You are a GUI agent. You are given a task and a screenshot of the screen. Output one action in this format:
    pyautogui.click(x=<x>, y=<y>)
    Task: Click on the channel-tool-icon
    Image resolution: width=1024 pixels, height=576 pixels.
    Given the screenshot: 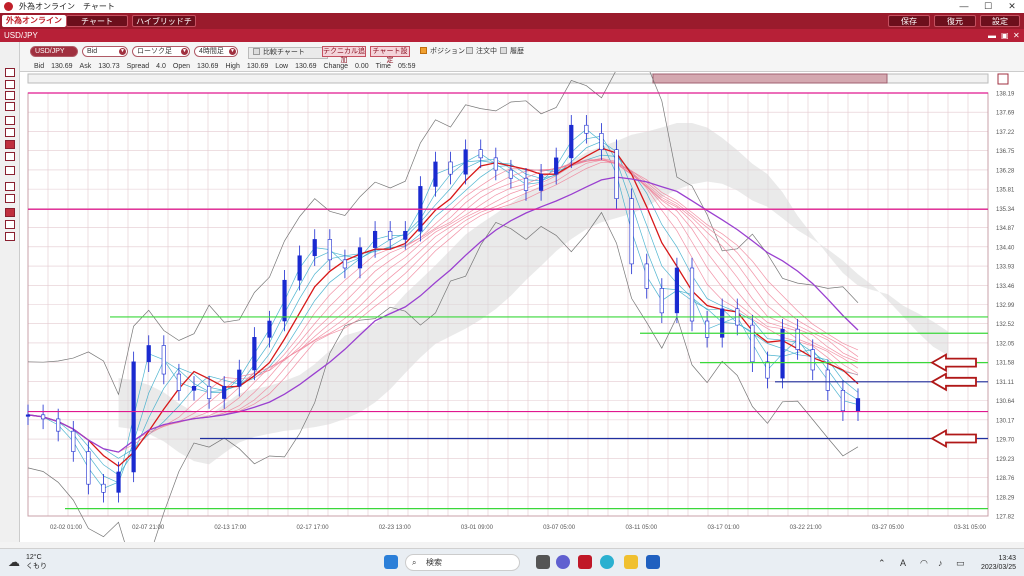 What is the action you would take?
    pyautogui.click(x=10, y=170)
    